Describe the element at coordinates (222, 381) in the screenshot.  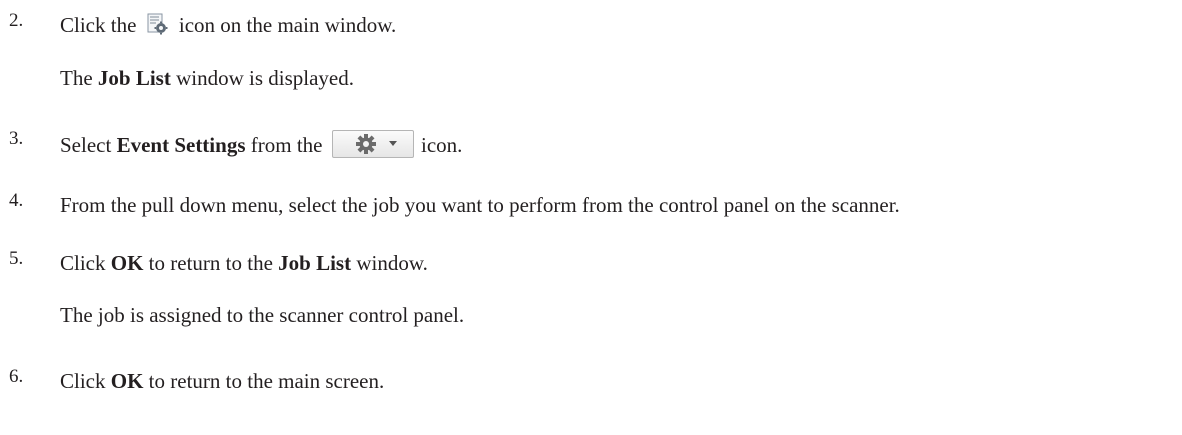
I see `step-text: Click OK to return to the main screen.` at that location.